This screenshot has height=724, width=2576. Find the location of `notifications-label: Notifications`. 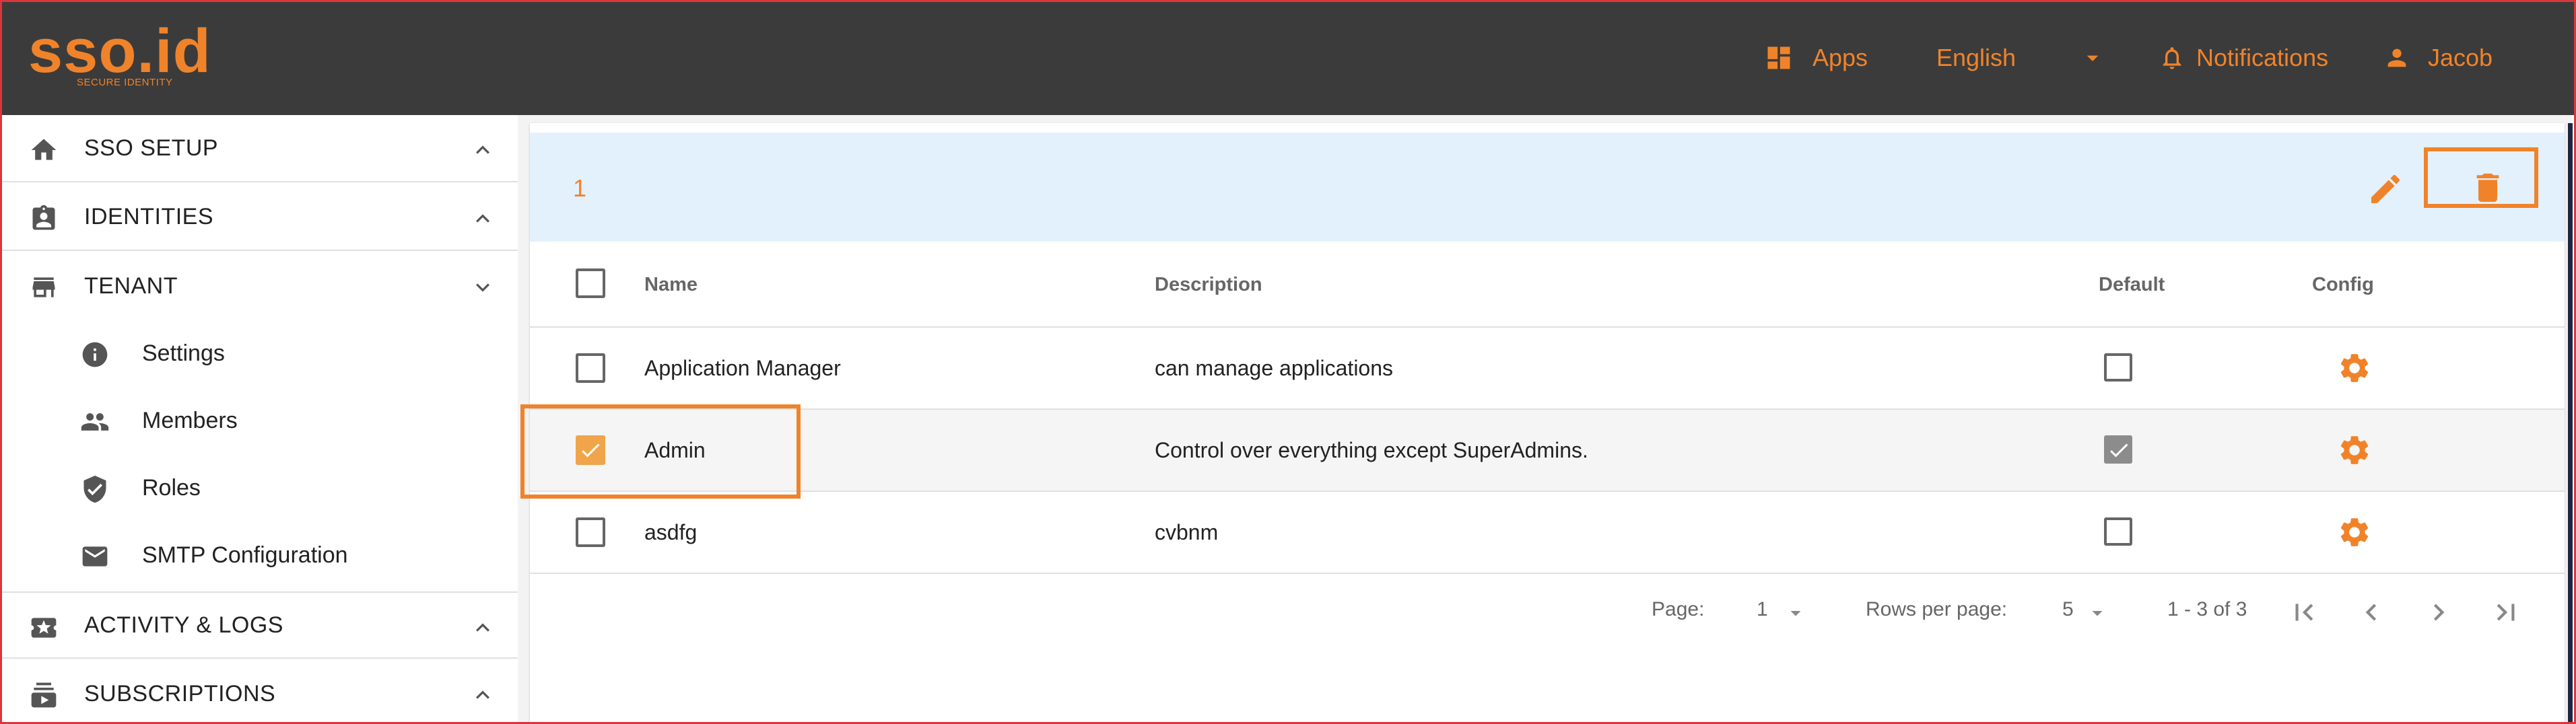

notifications-label: Notifications is located at coordinates (2262, 57).